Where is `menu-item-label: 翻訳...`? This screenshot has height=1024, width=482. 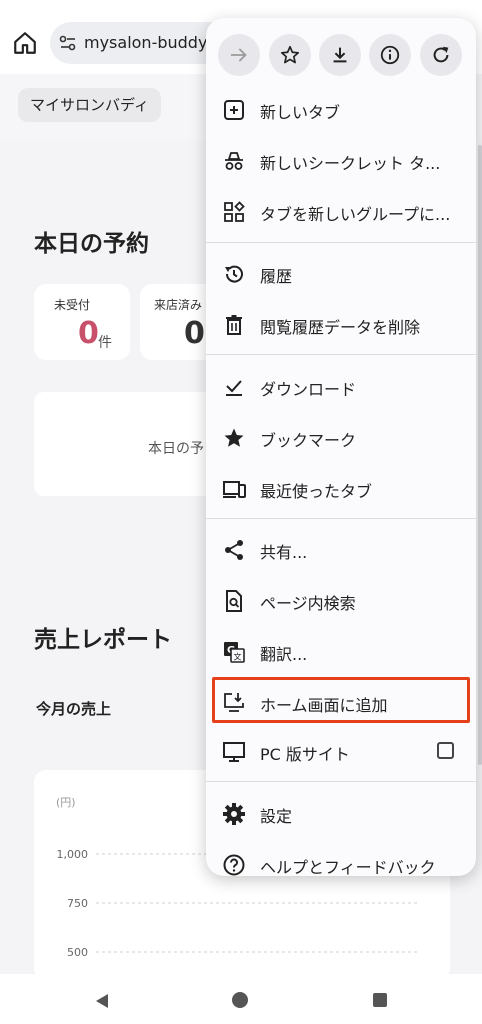 menu-item-label: 翻訳... is located at coordinates (284, 654).